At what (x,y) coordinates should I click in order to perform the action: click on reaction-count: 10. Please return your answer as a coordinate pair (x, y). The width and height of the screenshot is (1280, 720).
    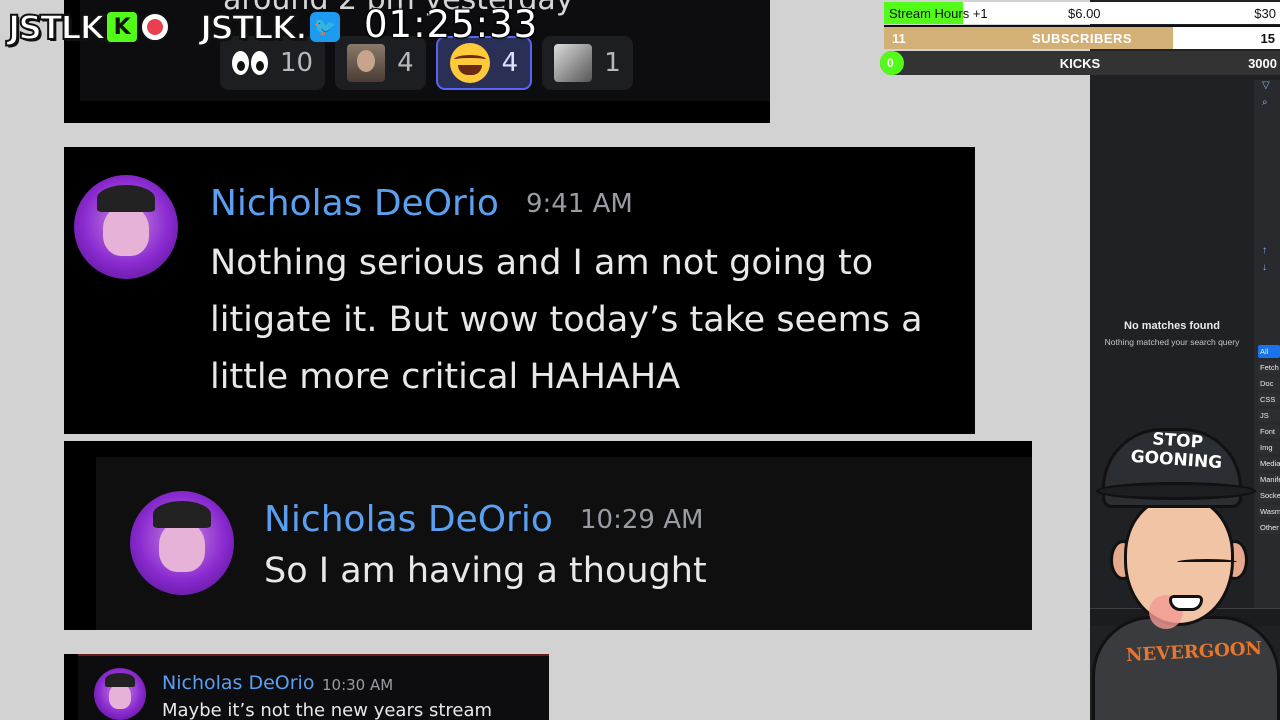
    Looking at the image, I should click on (297, 63).